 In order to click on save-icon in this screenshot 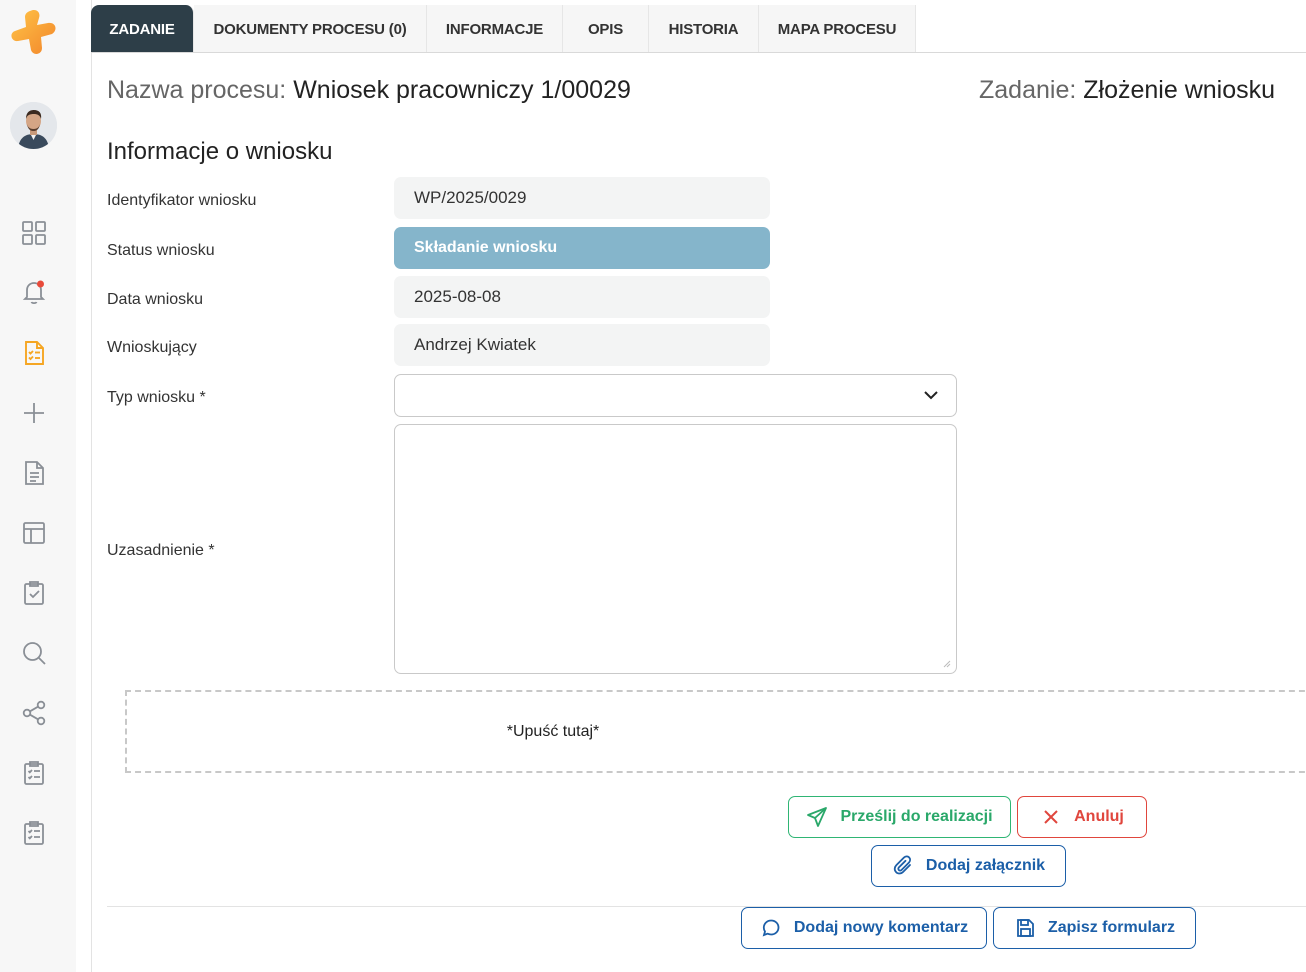, I will do `click(1025, 928)`.